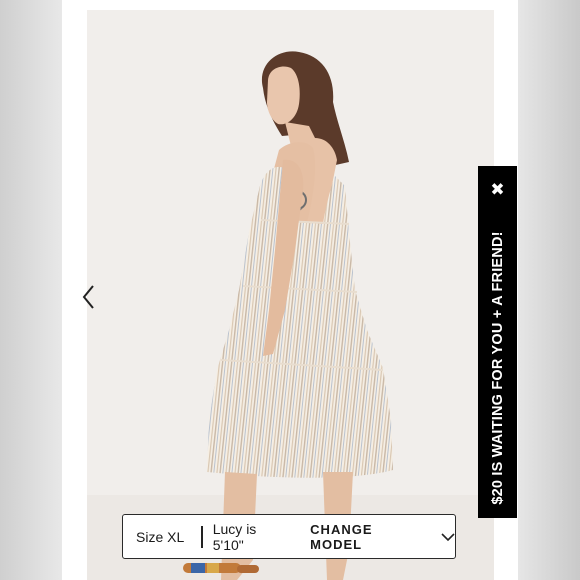 This screenshot has width=580, height=580. What do you see at coordinates (31, 290) in the screenshot?
I see `side-panel-left` at bounding box center [31, 290].